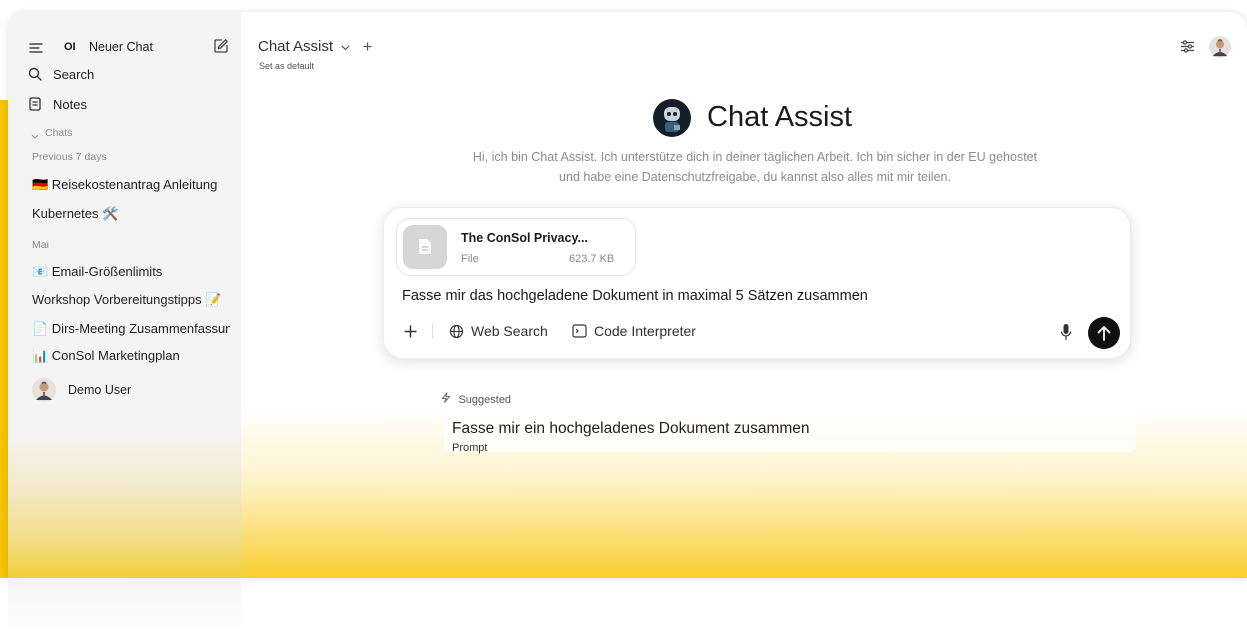 The height and width of the screenshot is (638, 1247). What do you see at coordinates (70, 104) in the screenshot?
I see `notes-label: Notes` at bounding box center [70, 104].